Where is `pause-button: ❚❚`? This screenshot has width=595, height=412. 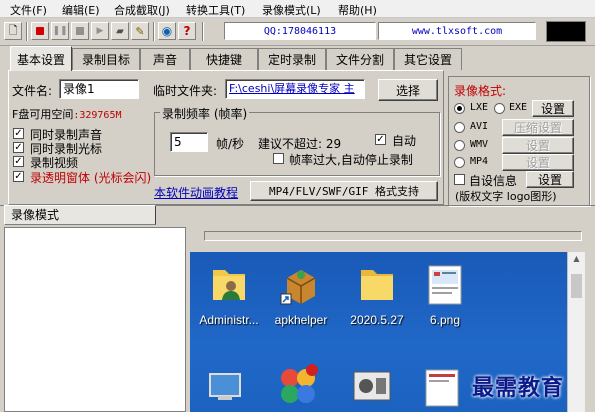 pause-button: ❚❚ is located at coordinates (60, 31).